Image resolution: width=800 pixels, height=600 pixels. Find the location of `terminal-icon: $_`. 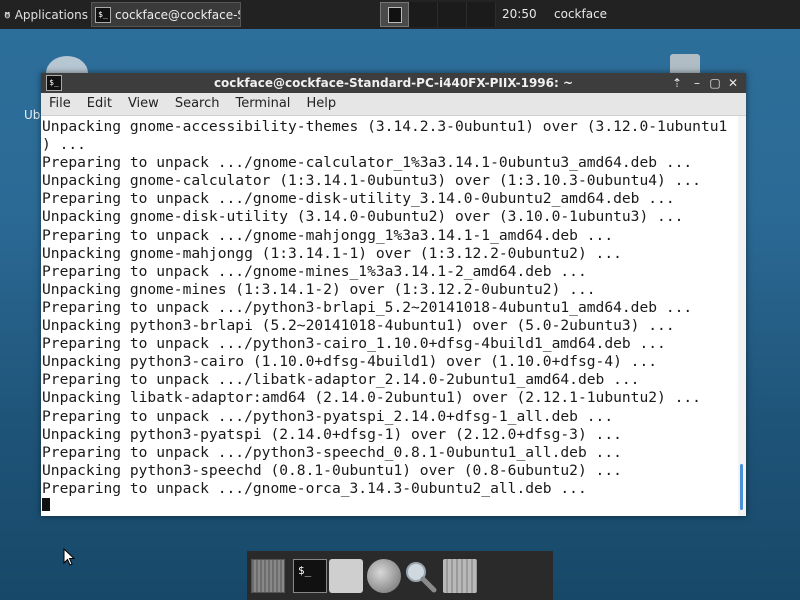

terminal-icon: $_ is located at coordinates (103, 14).